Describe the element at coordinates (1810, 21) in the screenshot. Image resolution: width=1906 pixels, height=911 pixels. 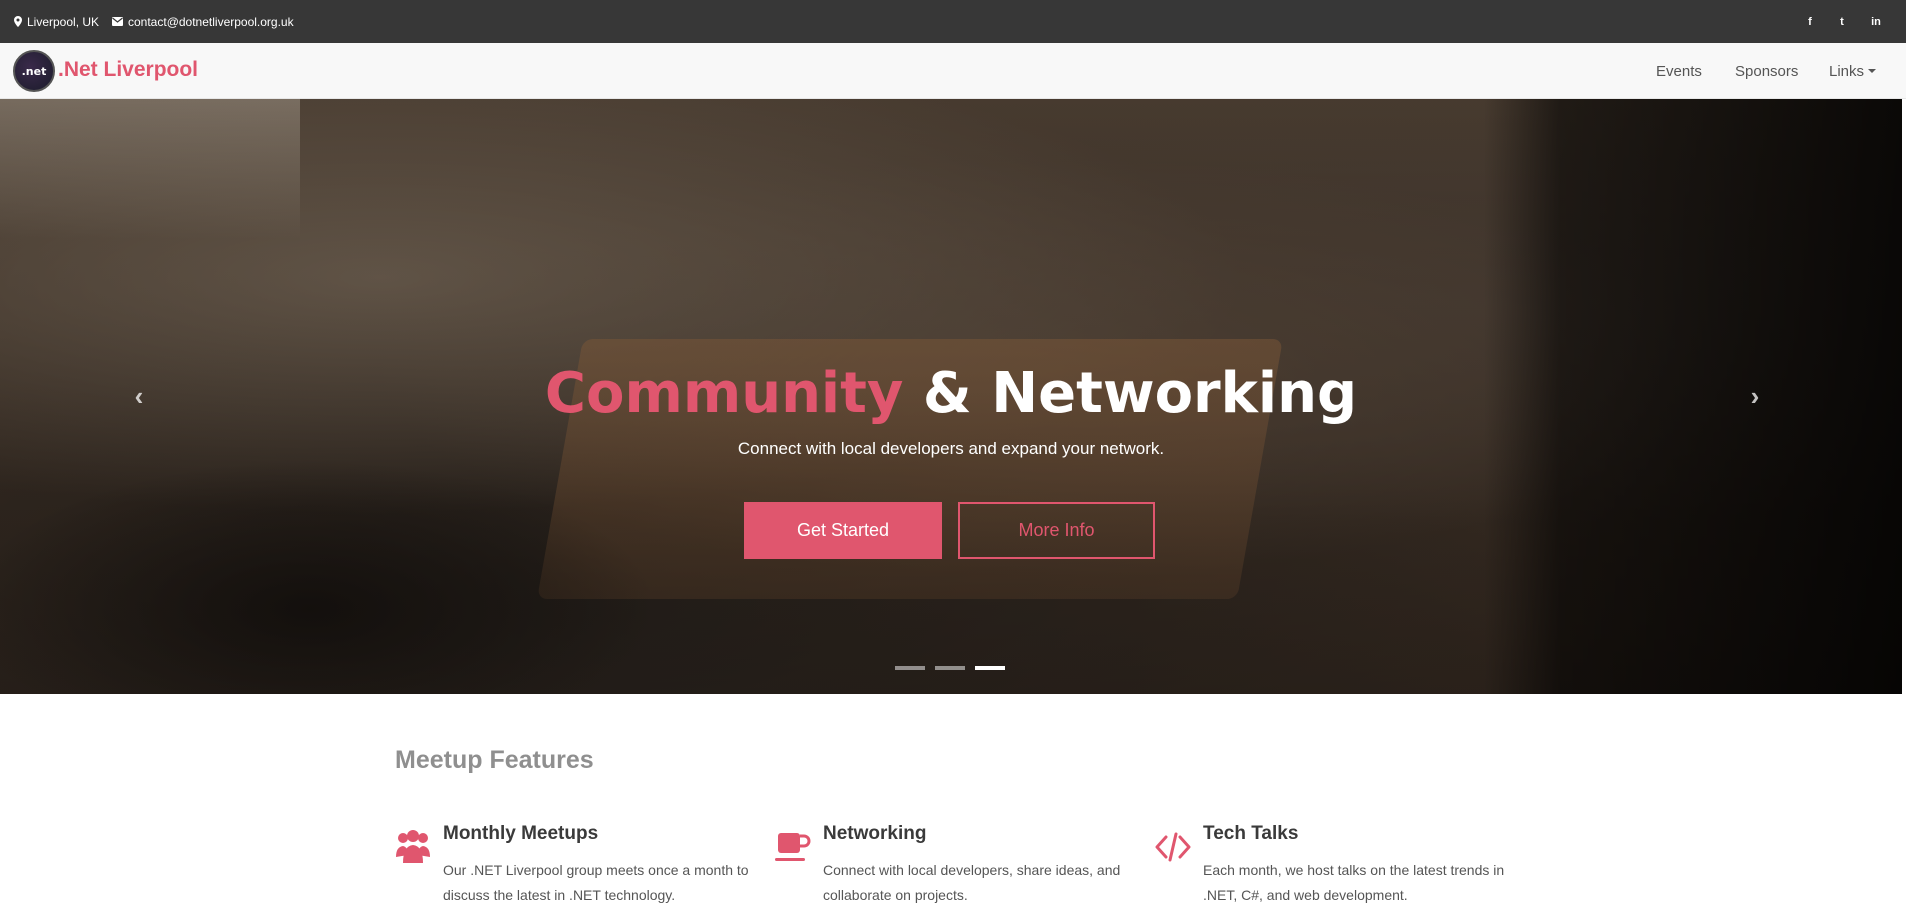
I see `facebook-icon: f` at that location.